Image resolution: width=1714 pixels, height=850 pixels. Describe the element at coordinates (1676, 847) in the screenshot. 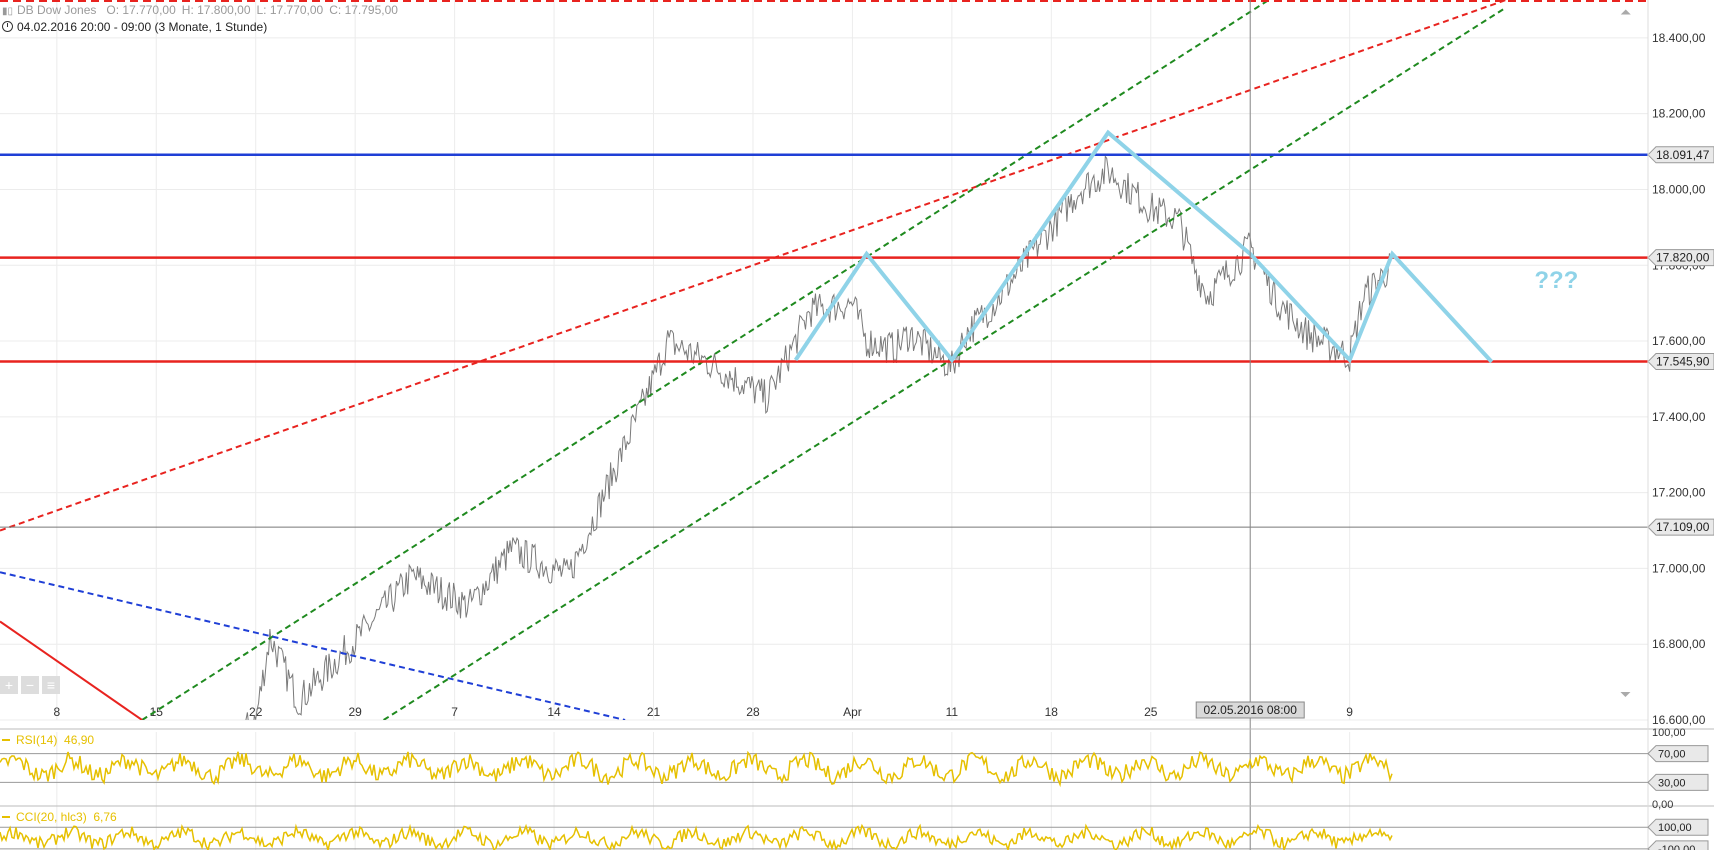

I see `cci-level-text: -100,00` at that location.